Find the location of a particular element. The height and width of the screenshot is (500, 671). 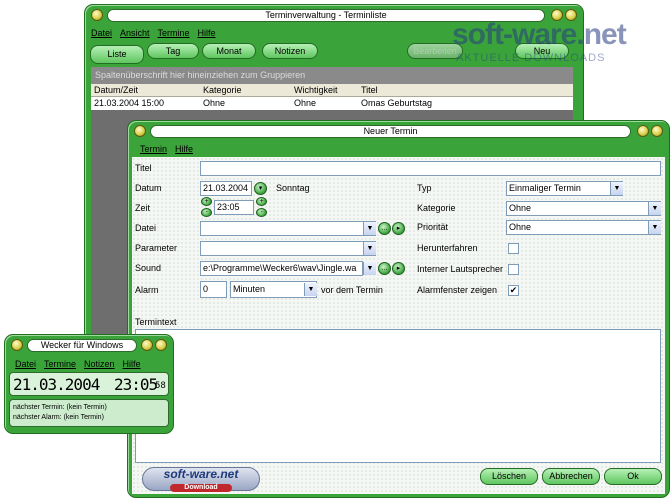

label-zeit: Zeit is located at coordinates (143, 208).